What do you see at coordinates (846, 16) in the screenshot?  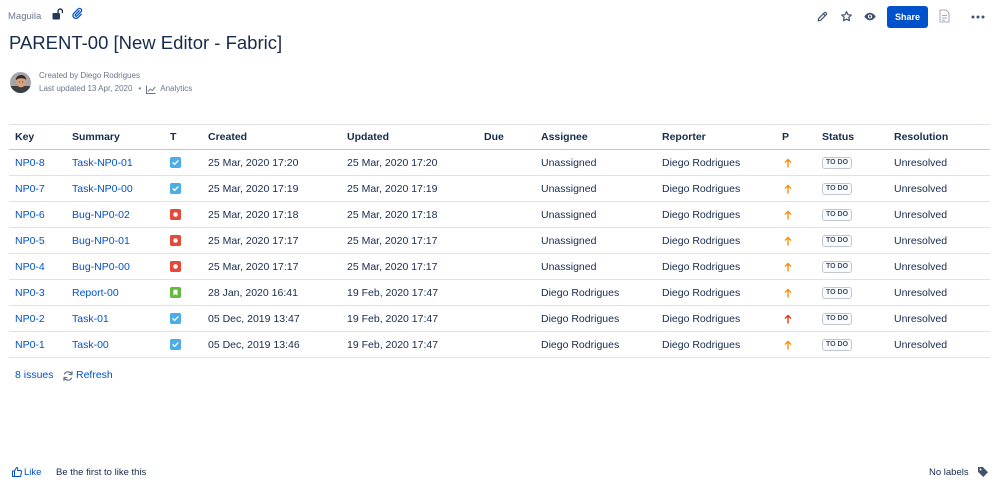 I see `star-icon` at bounding box center [846, 16].